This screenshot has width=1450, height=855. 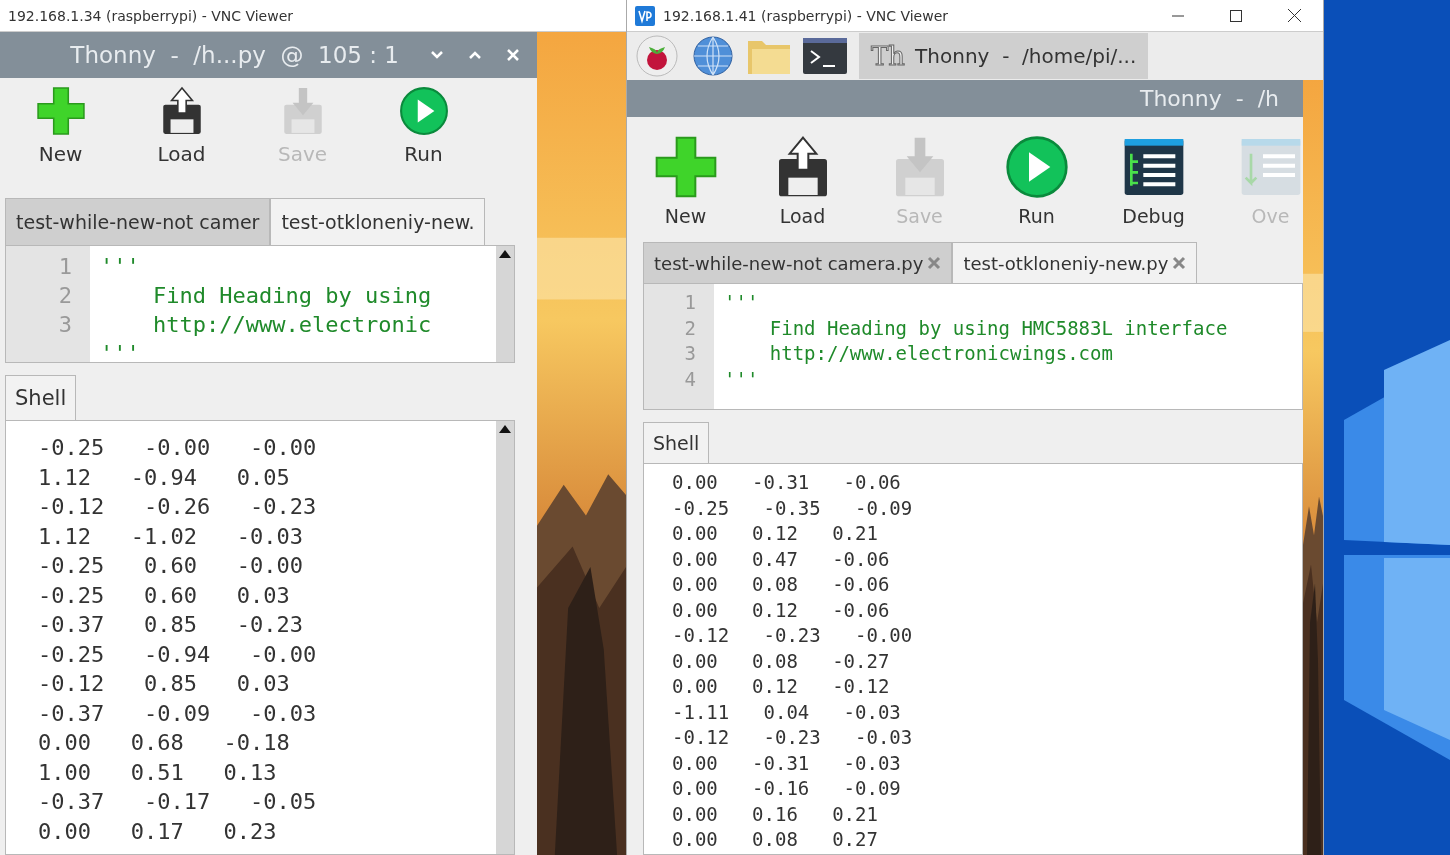 What do you see at coordinates (164, 595) in the screenshot?
I see `shell-output-line: -0.25 0.60 0.03` at bounding box center [164, 595].